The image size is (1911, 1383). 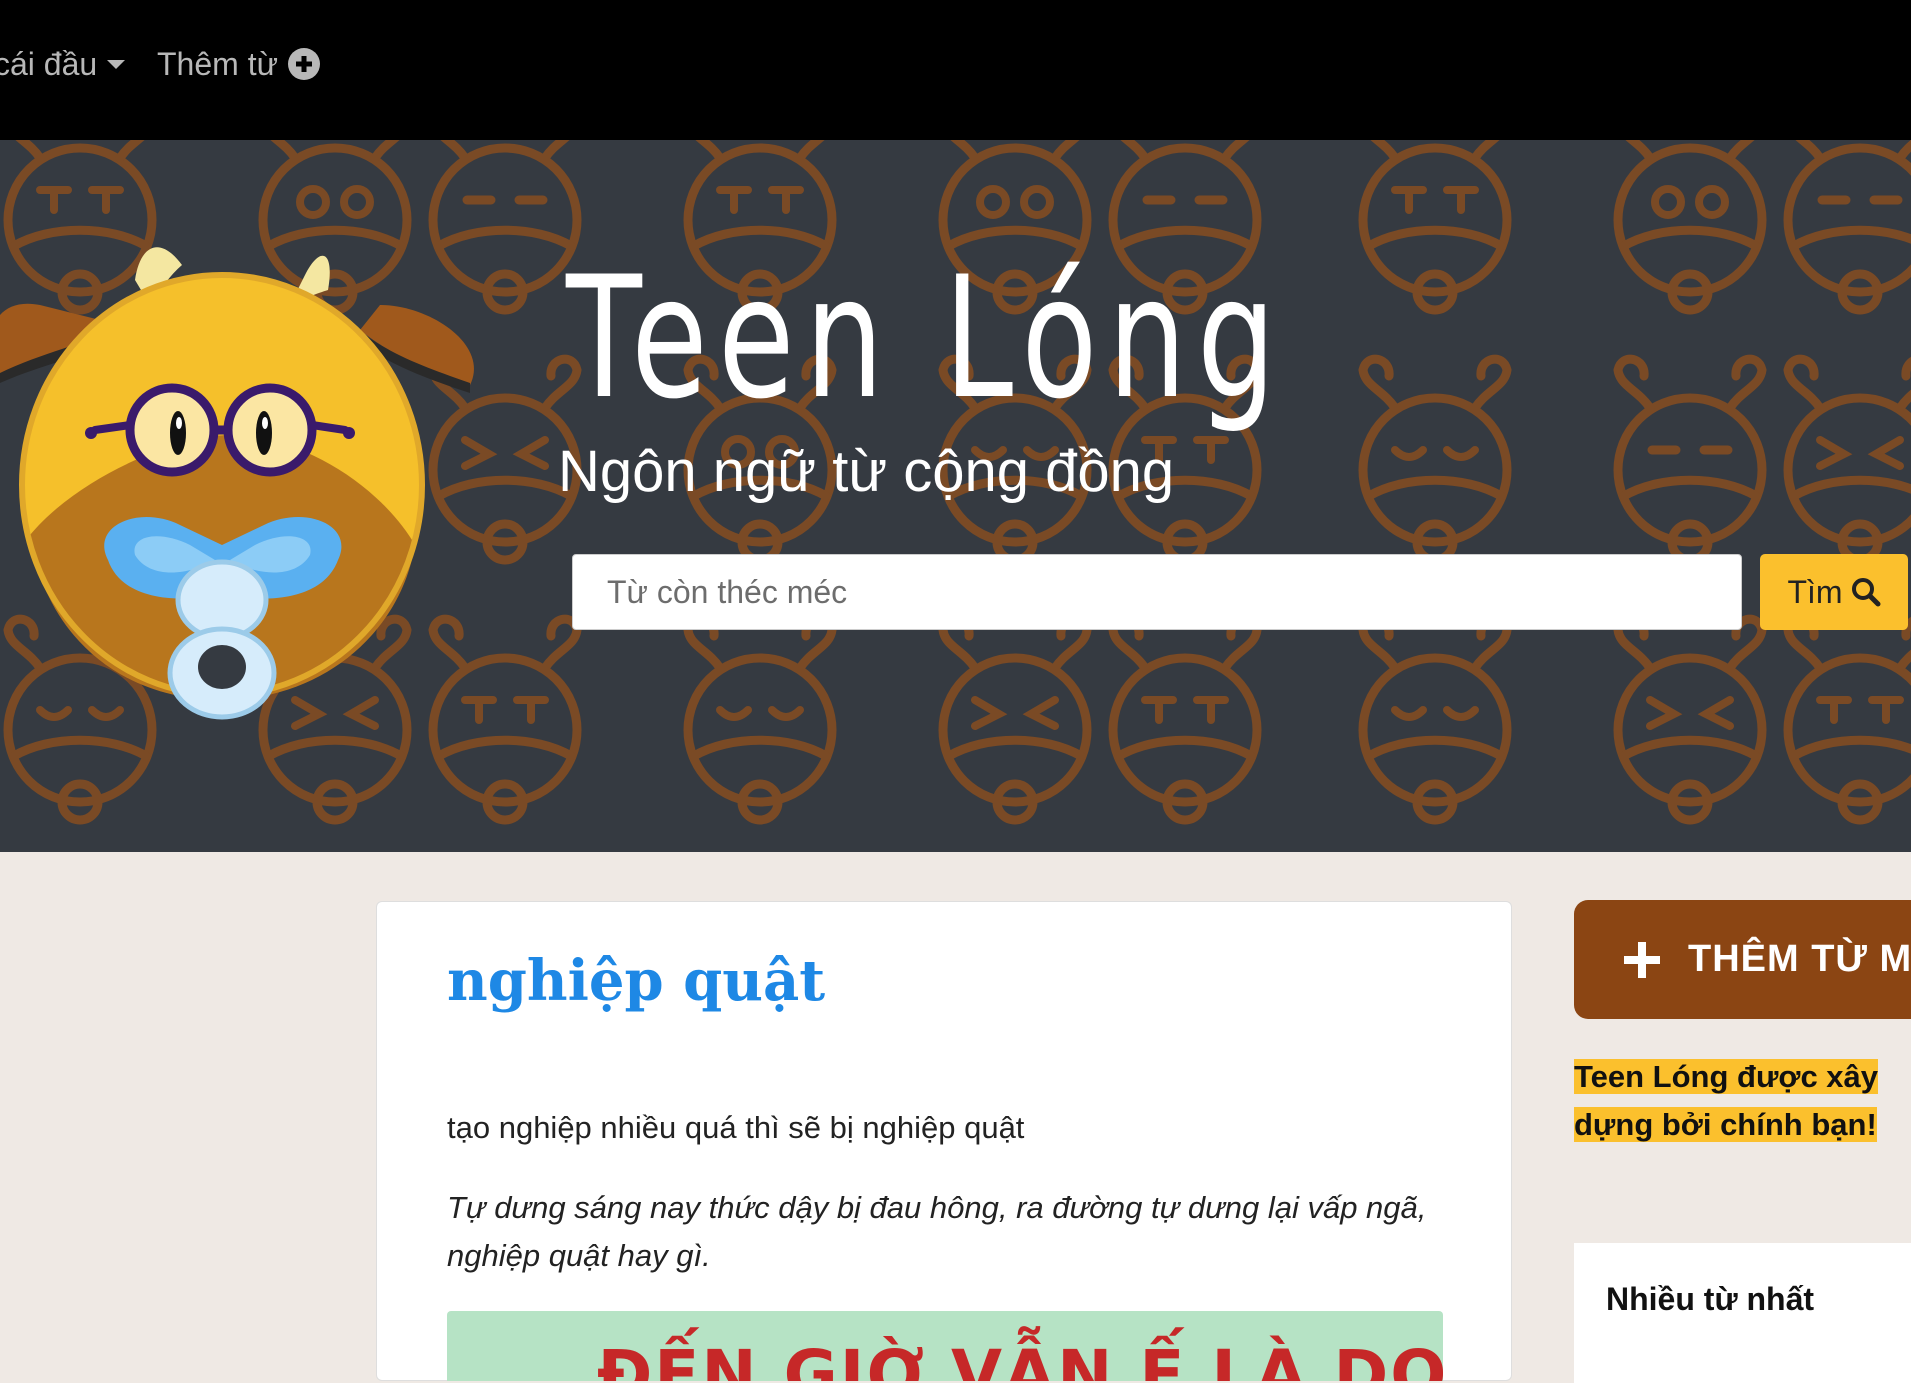 I want to click on nav-item-dropdown: cái đầu, so click(x=63, y=64).